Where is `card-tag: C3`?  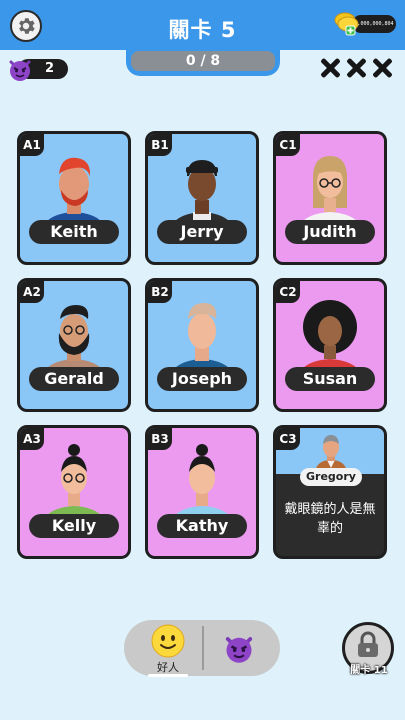
card-tag: C3 is located at coordinates (288, 439).